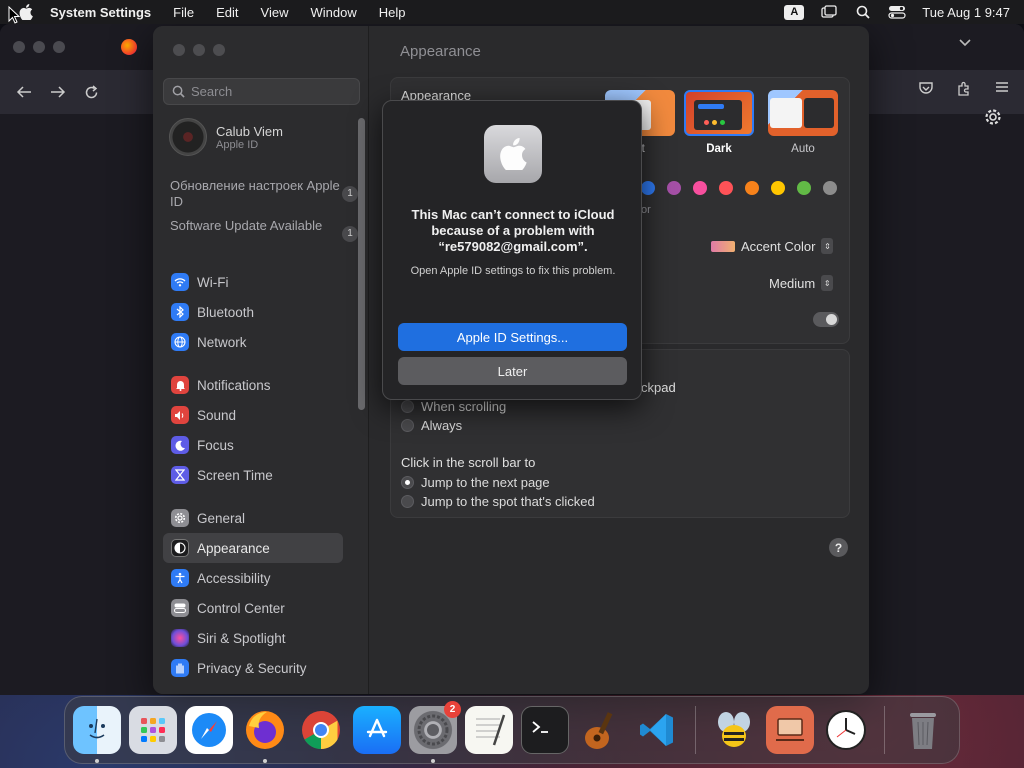 The width and height of the screenshot is (1024, 768). What do you see at coordinates (489, 730) in the screenshot?
I see `textedit-icon` at bounding box center [489, 730].